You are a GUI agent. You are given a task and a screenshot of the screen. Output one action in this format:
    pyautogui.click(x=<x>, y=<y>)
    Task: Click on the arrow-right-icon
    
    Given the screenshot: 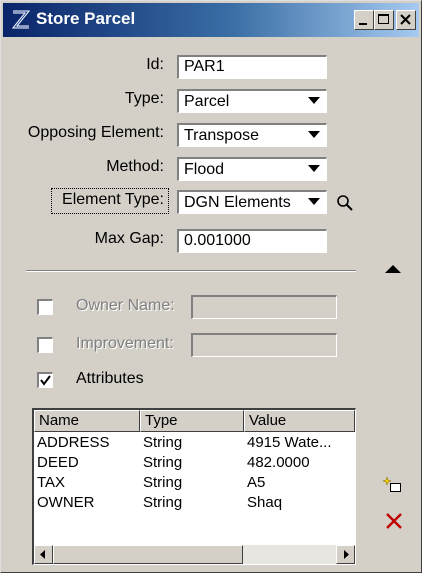 What is the action you would take?
    pyautogui.click(x=346, y=554)
    